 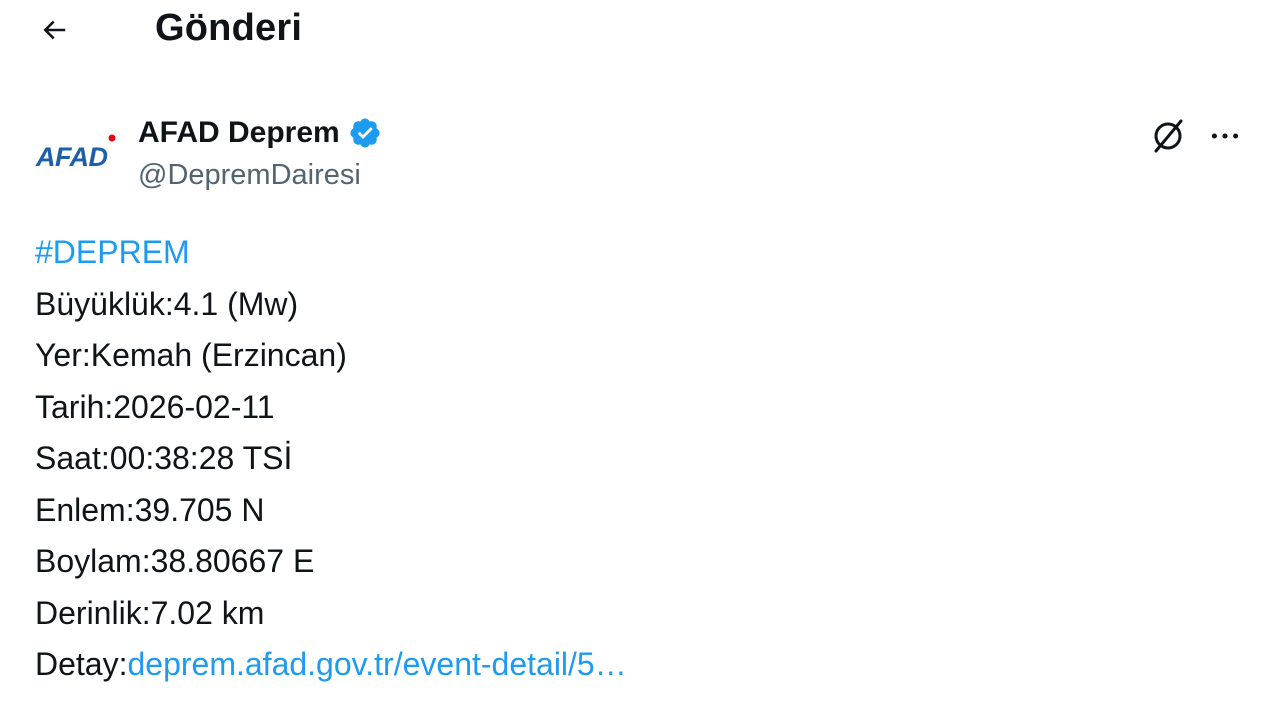 What do you see at coordinates (155, 406) in the screenshot?
I see `date-line: Tarih:2026-02-11` at bounding box center [155, 406].